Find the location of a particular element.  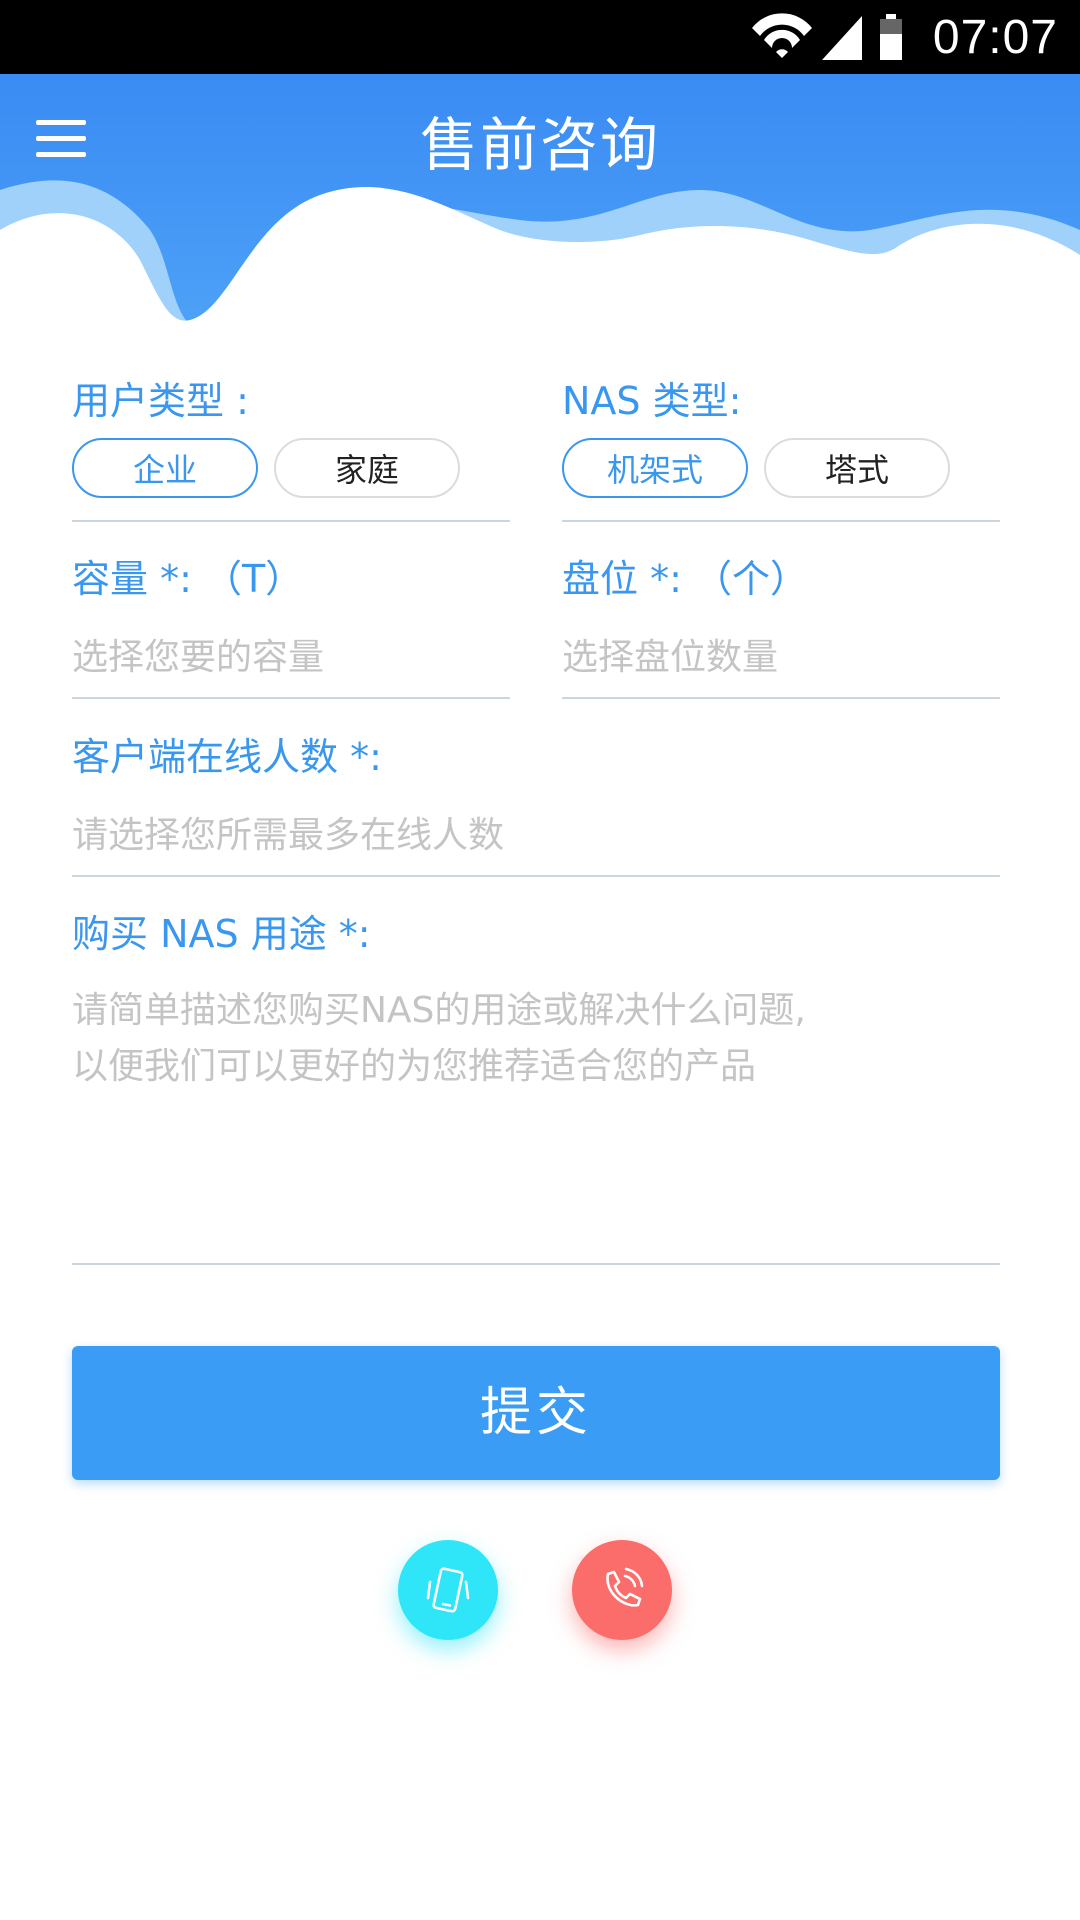

purpose-placeholder-line2: 以便我们可以更好的为您推荐适合您的产品 is located at coordinates (414, 1066).